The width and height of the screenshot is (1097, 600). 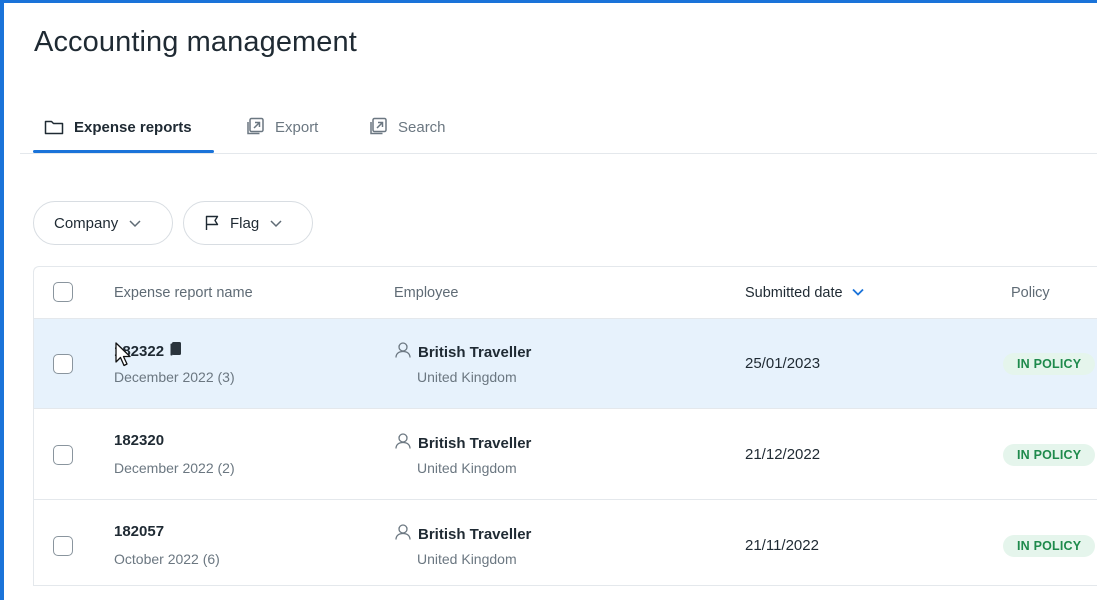 I want to click on report-period: October 2022 (6), so click(x=167, y=559).